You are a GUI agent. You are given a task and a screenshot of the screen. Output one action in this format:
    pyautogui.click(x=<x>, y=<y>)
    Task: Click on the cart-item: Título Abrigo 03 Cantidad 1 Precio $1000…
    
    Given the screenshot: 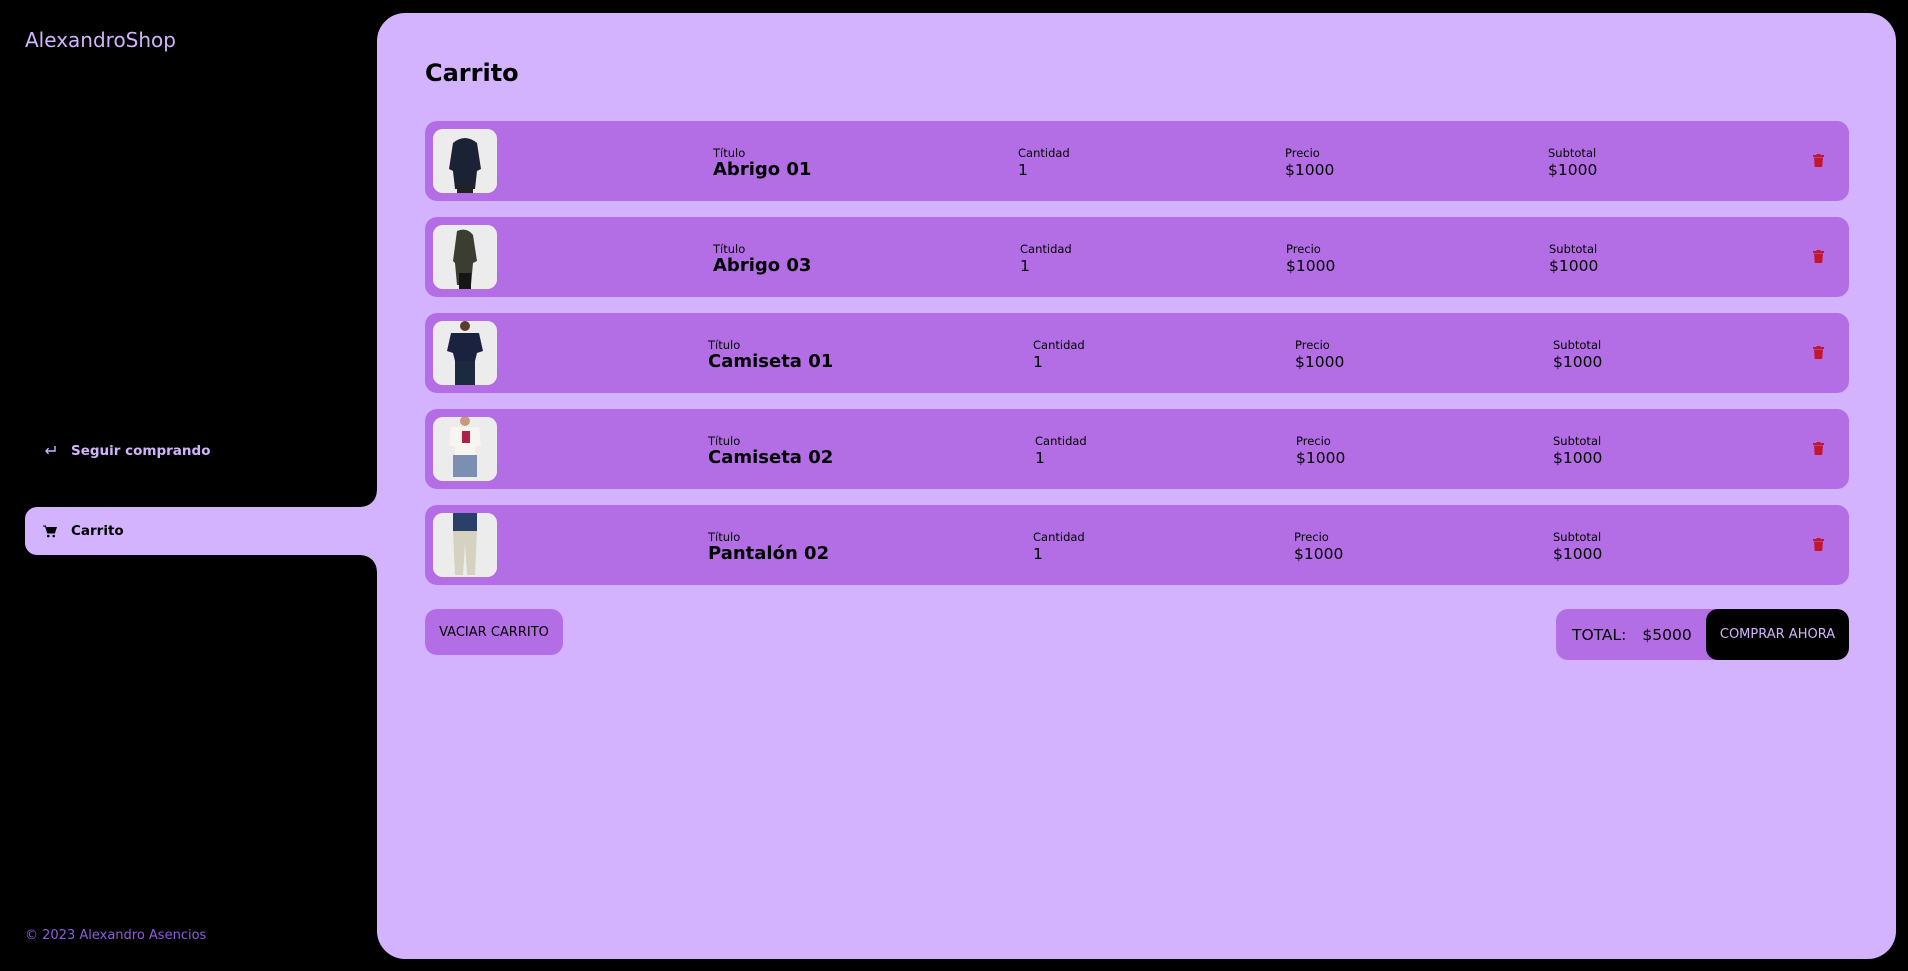 What is the action you would take?
    pyautogui.click(x=1137, y=257)
    